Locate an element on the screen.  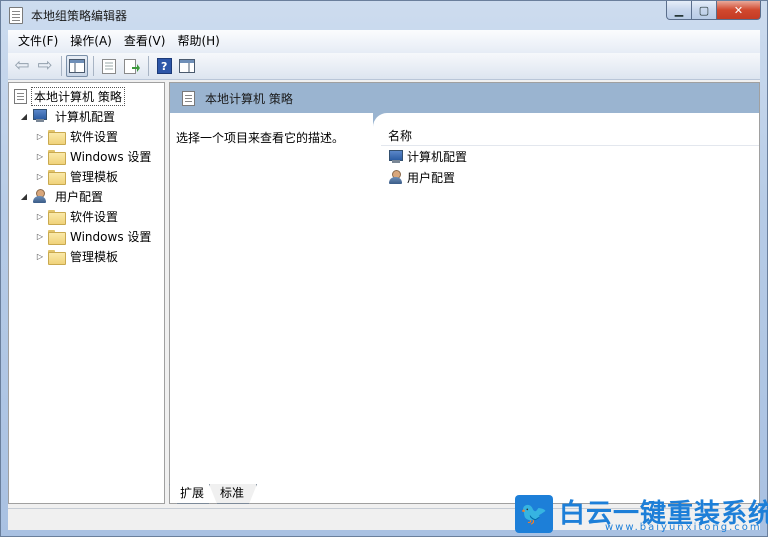
tree-node-label: 本地计算机 策略 is located at coordinates (78, 96).